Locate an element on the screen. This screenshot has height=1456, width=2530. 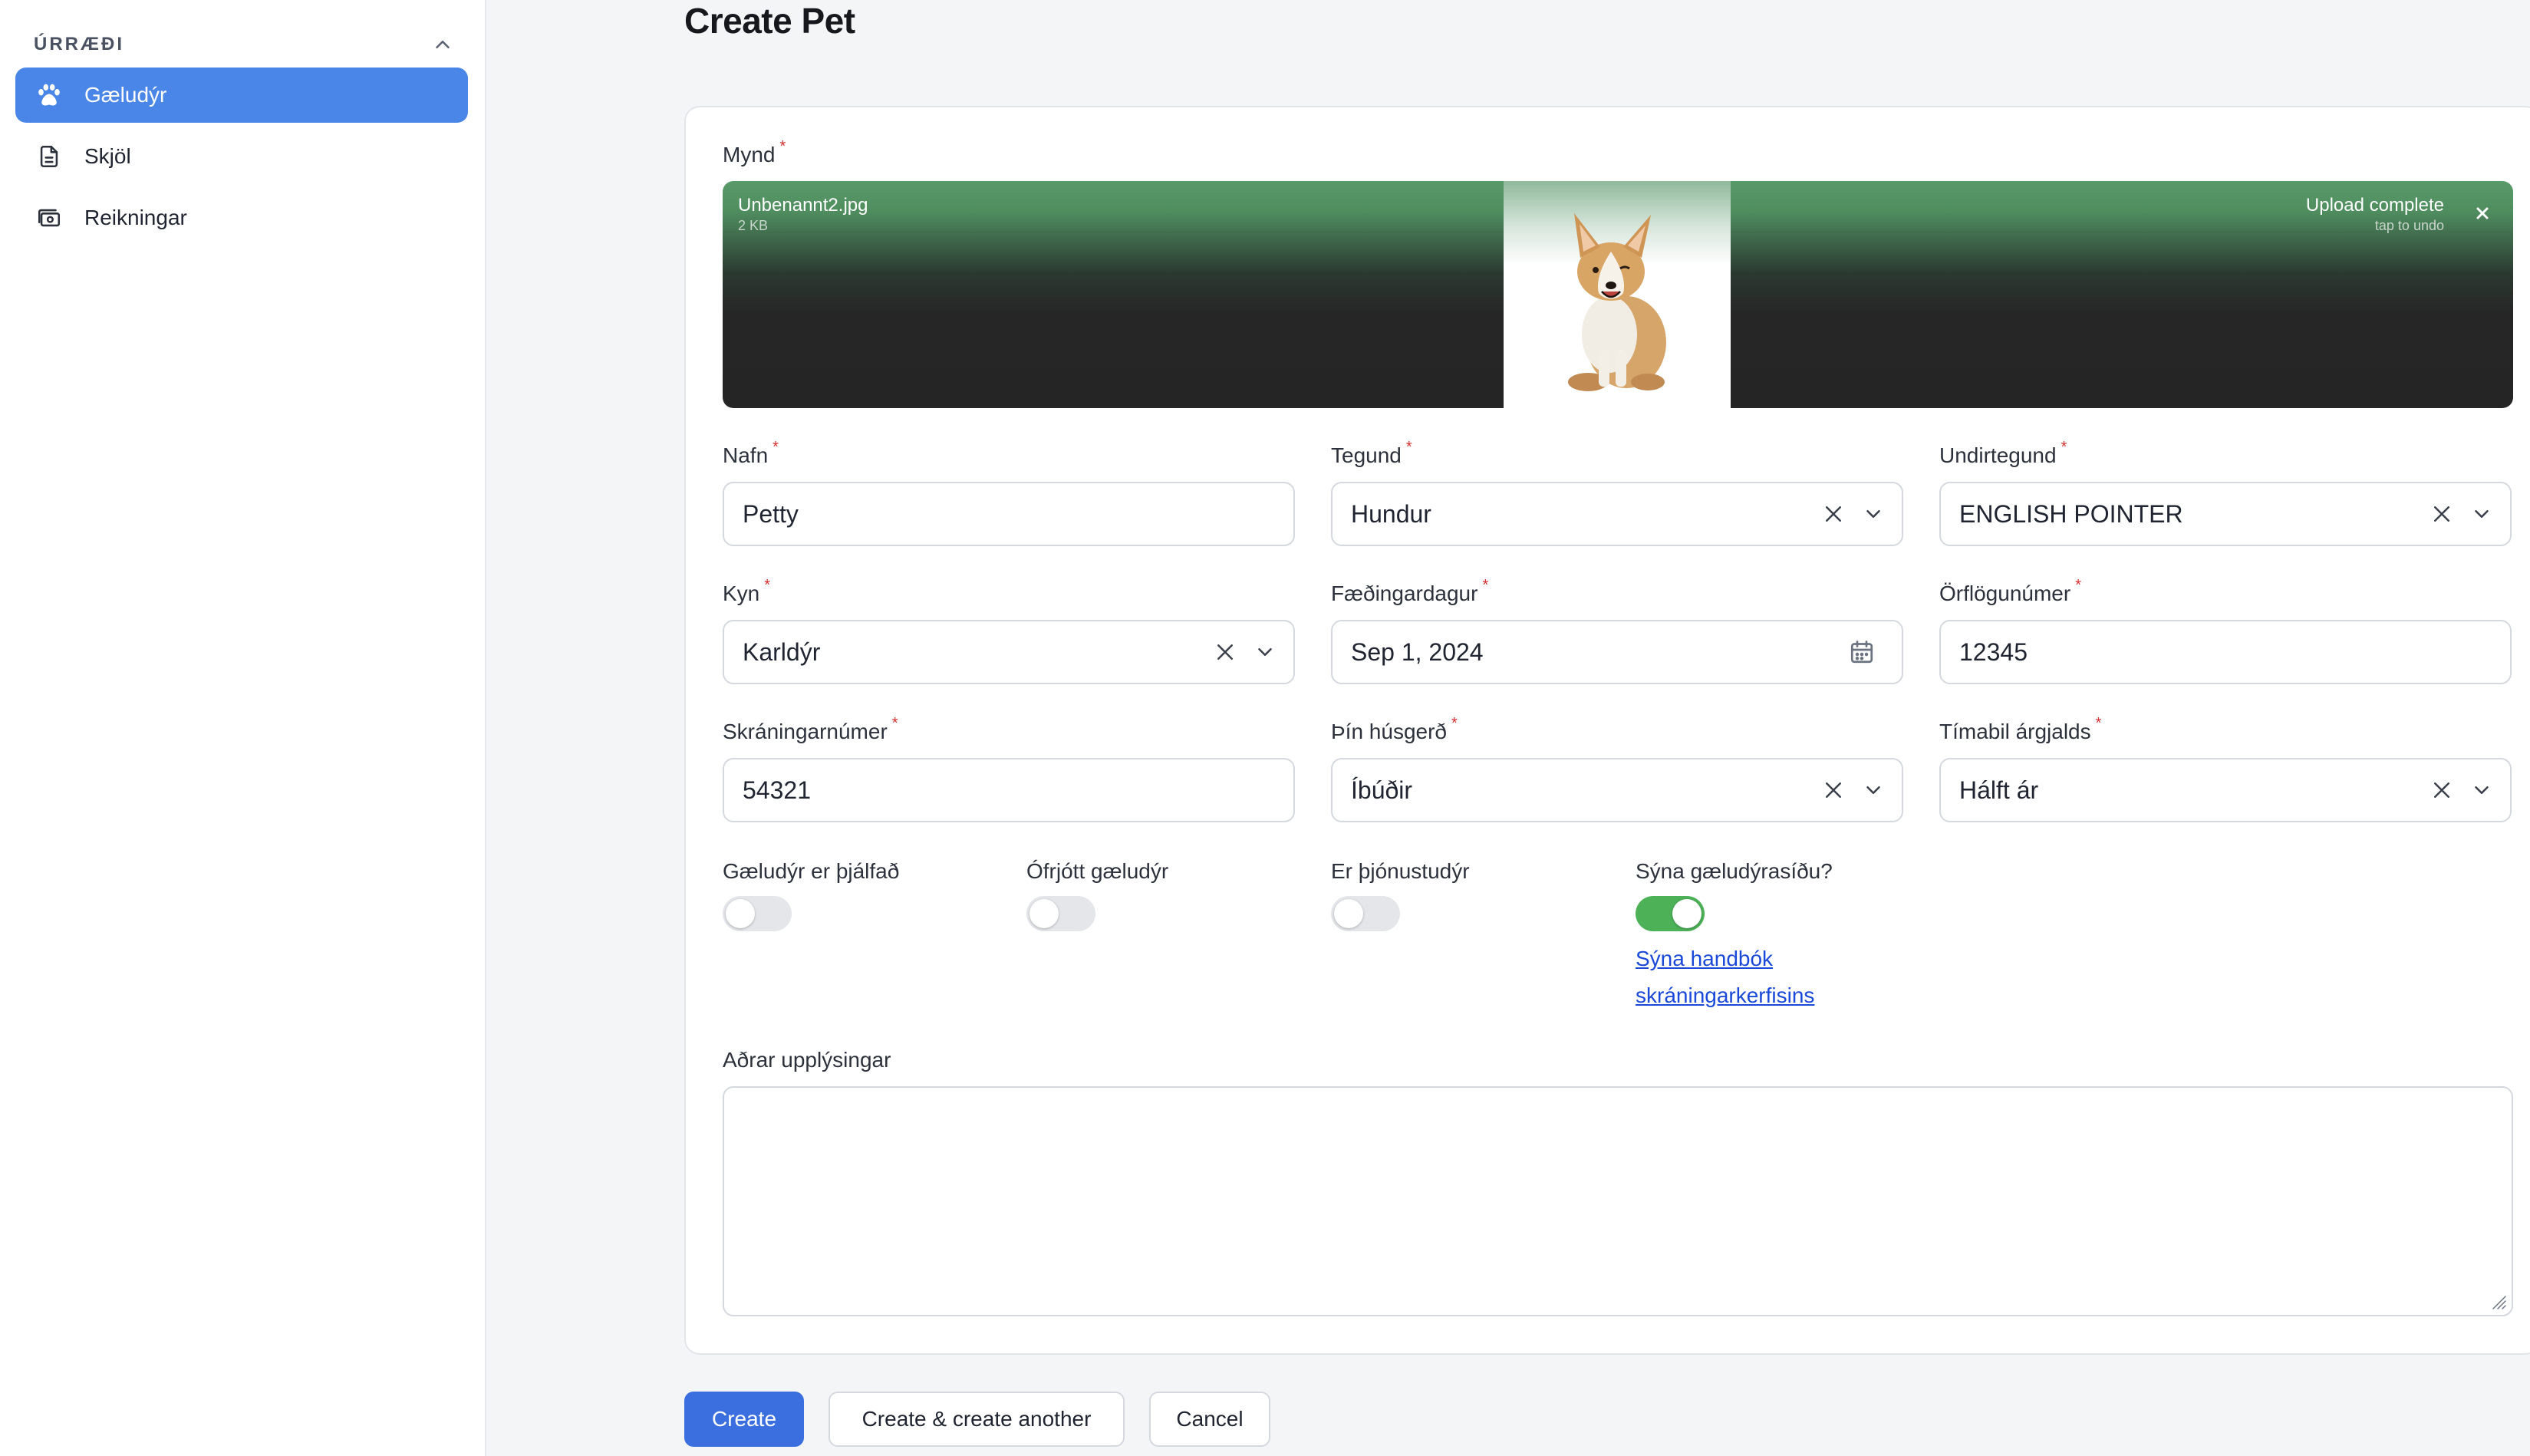
name-value: Petty is located at coordinates (771, 513).